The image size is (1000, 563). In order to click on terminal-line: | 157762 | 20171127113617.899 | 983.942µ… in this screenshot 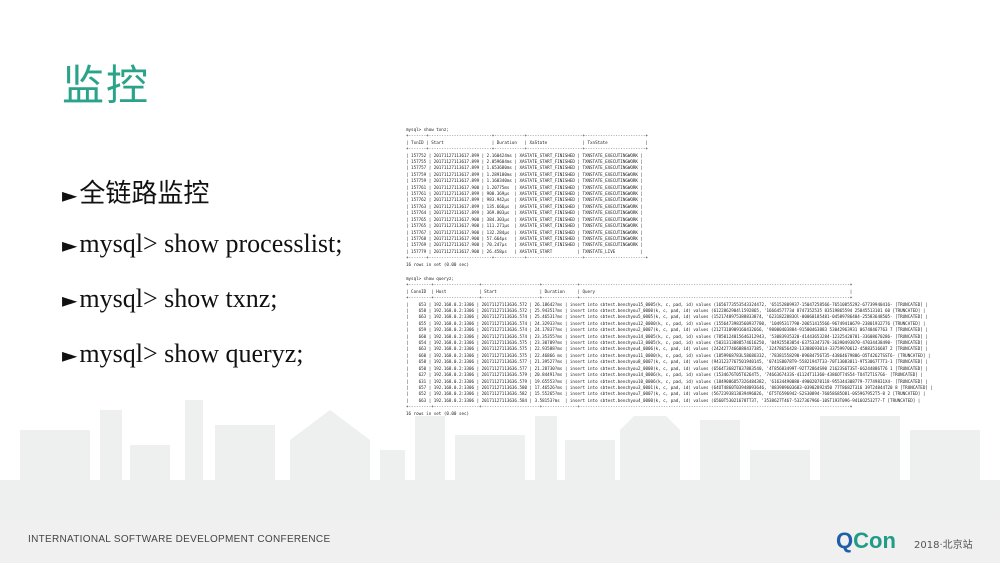, I will do `click(524, 200)`.